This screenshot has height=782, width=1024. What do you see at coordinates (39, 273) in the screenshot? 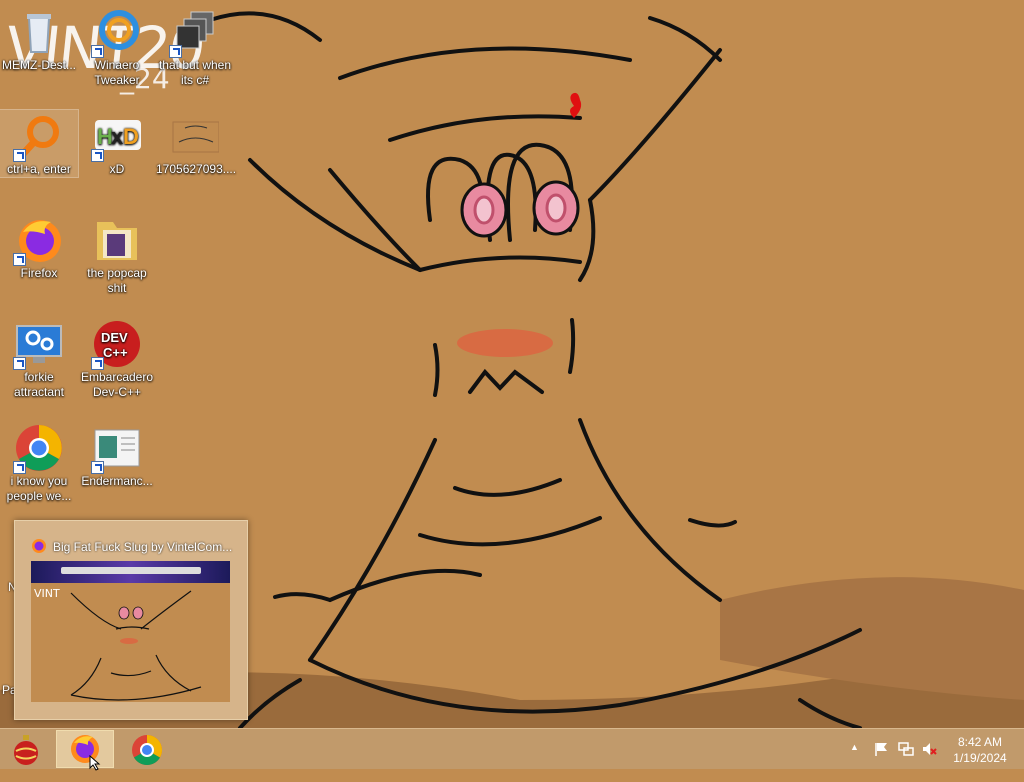
I see `icon-label: Firefox` at bounding box center [39, 273].